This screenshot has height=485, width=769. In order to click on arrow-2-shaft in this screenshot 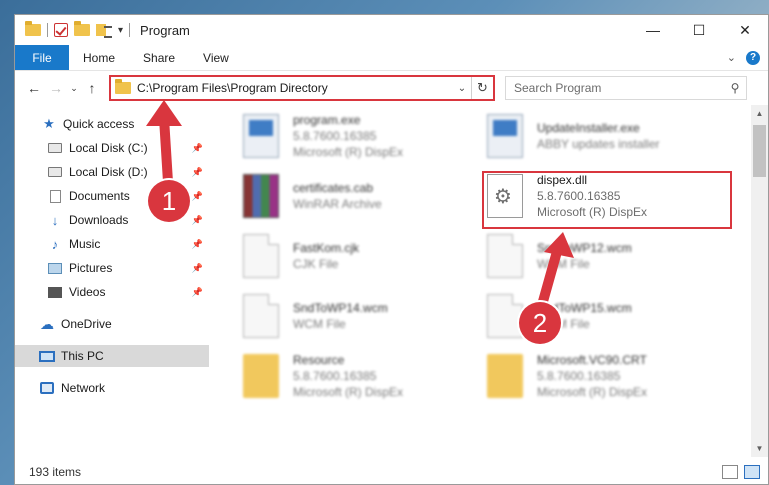, I will do `click(550, 276)`.